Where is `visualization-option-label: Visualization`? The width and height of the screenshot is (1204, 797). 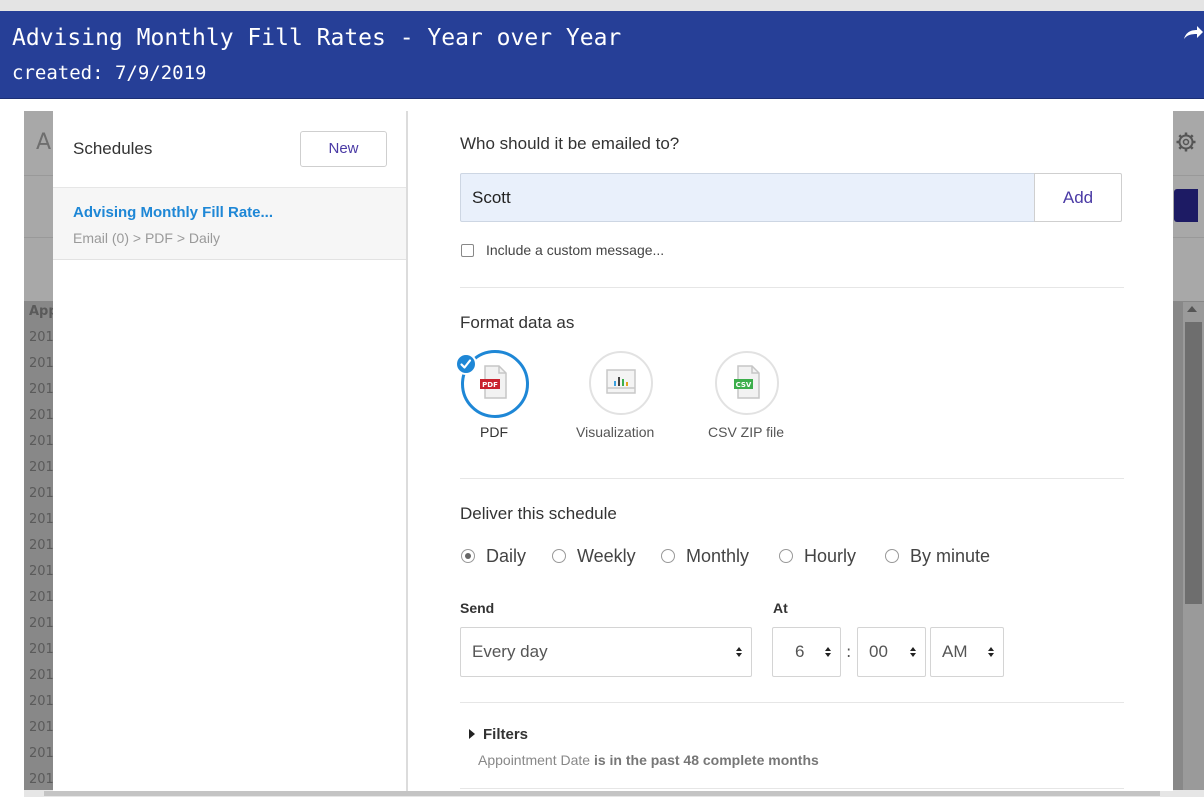 visualization-option-label: Visualization is located at coordinates (615, 432).